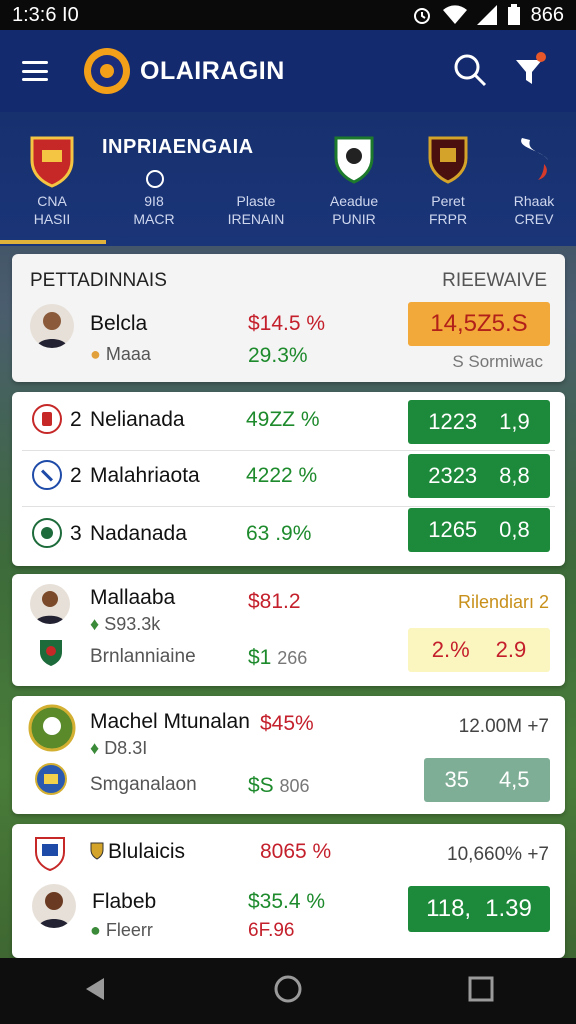  I want to click on system-nav-bar, so click(288, 991).